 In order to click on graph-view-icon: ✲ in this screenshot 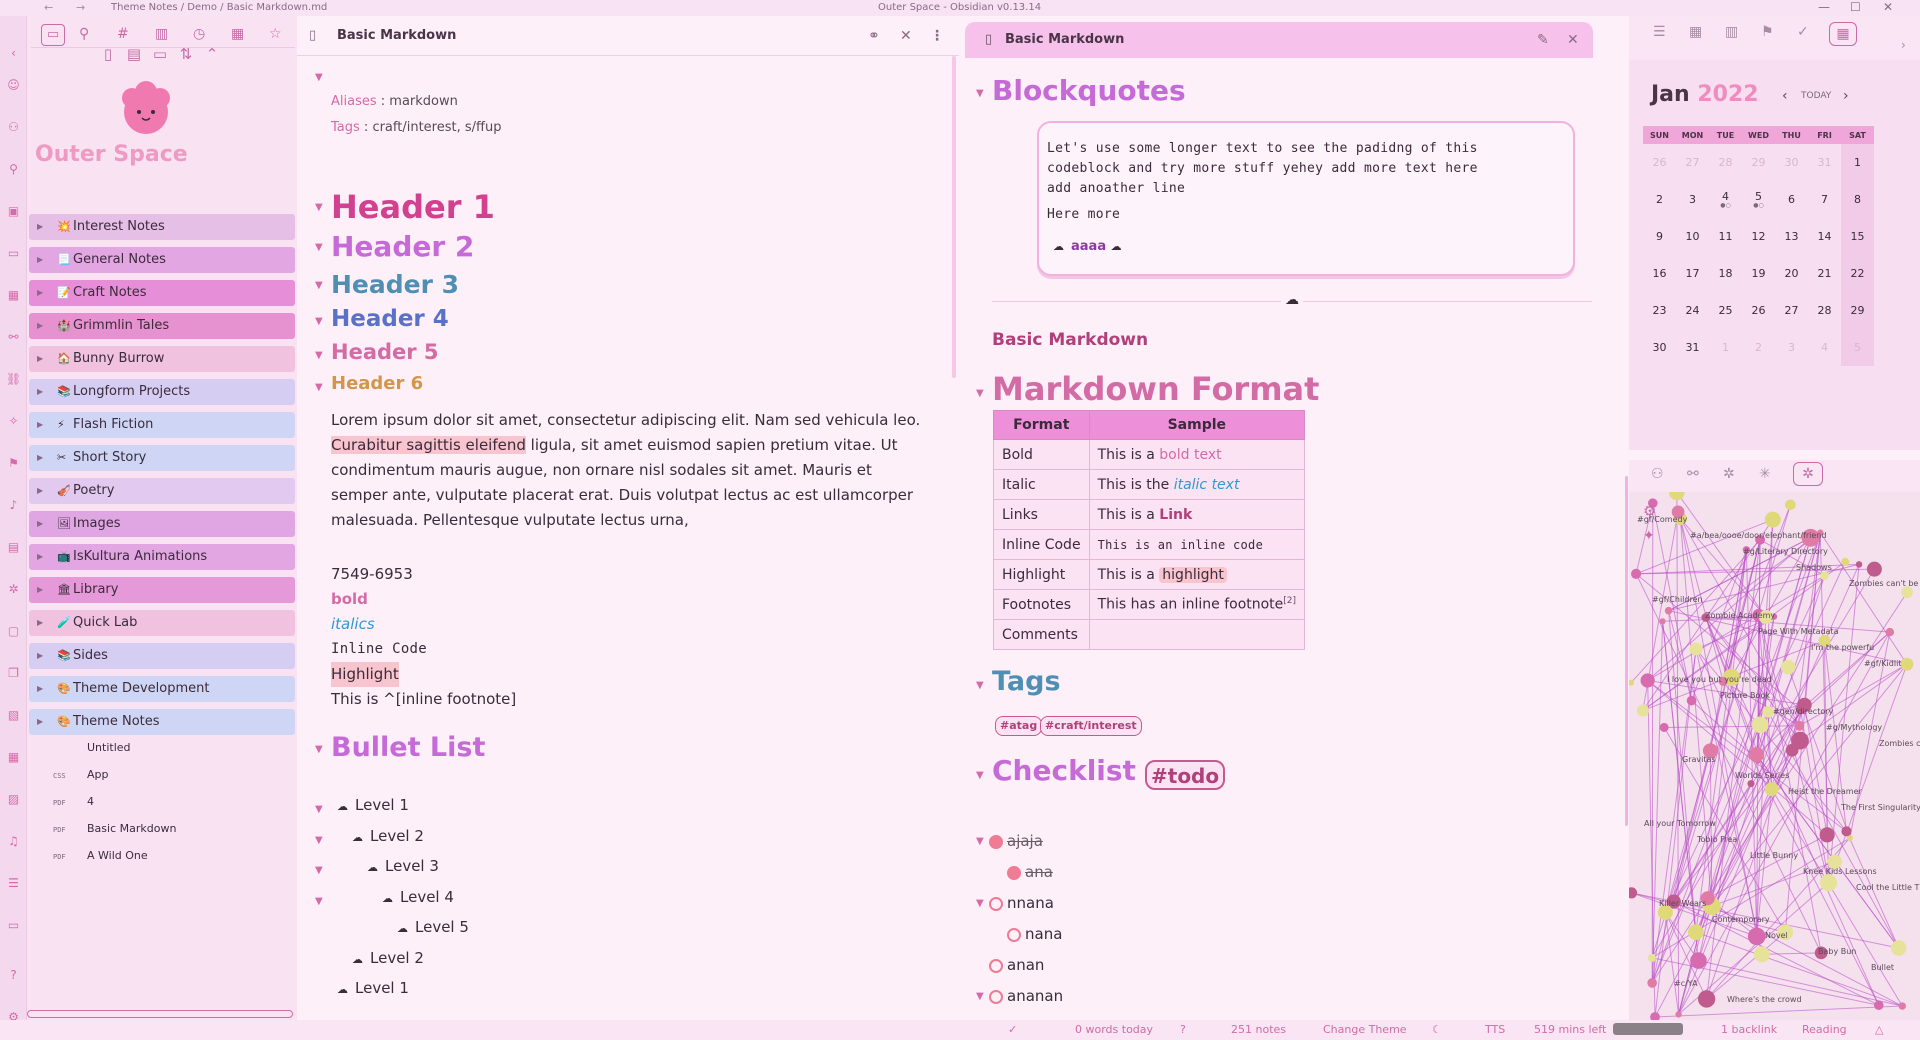, I will do `click(1808, 474)`.